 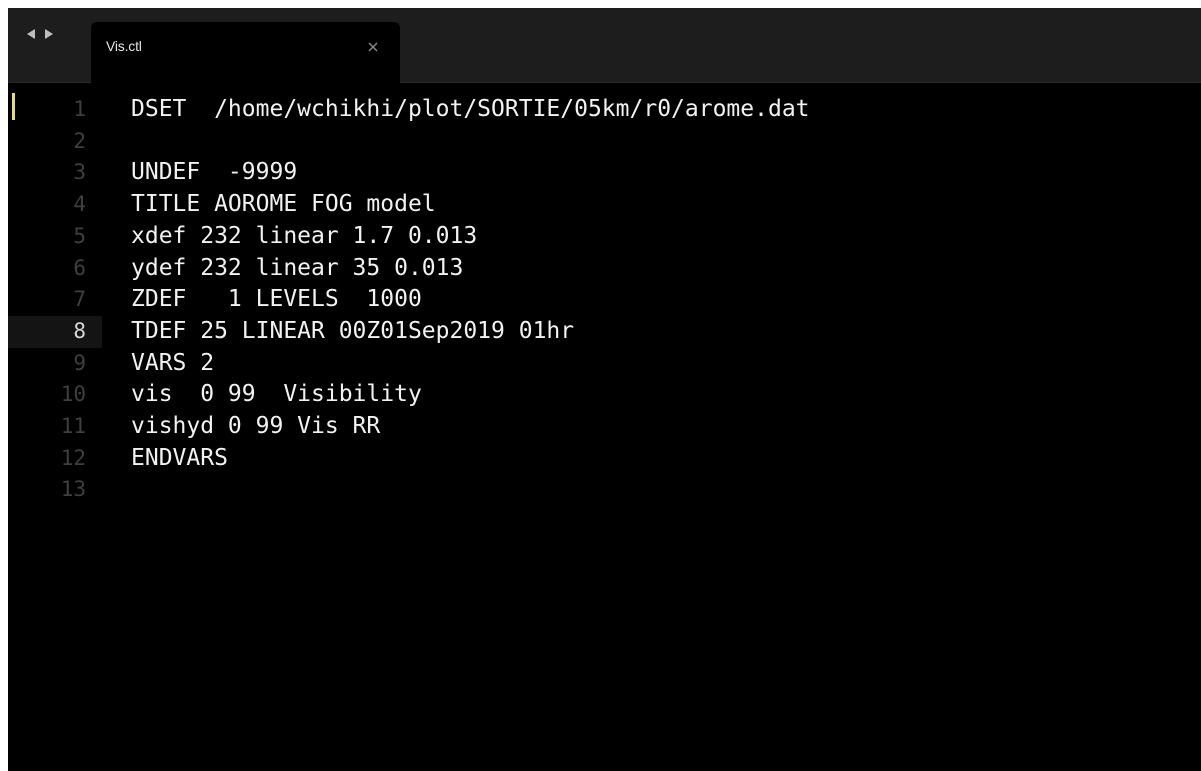 I want to click on editor-line: 1, so click(x=604, y=110).